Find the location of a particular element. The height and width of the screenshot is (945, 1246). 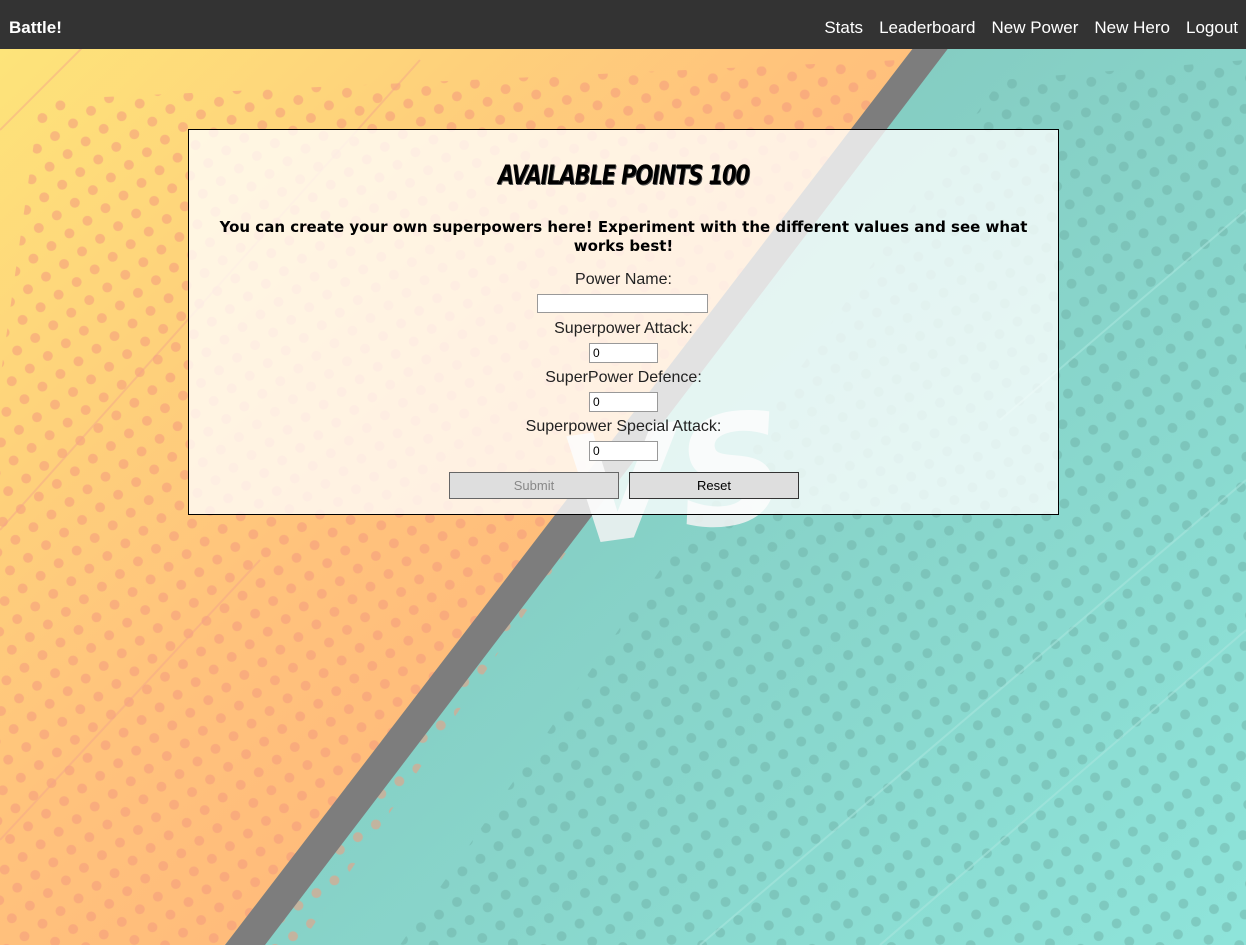

attack-label: Superpower Attack: is located at coordinates (623, 328).